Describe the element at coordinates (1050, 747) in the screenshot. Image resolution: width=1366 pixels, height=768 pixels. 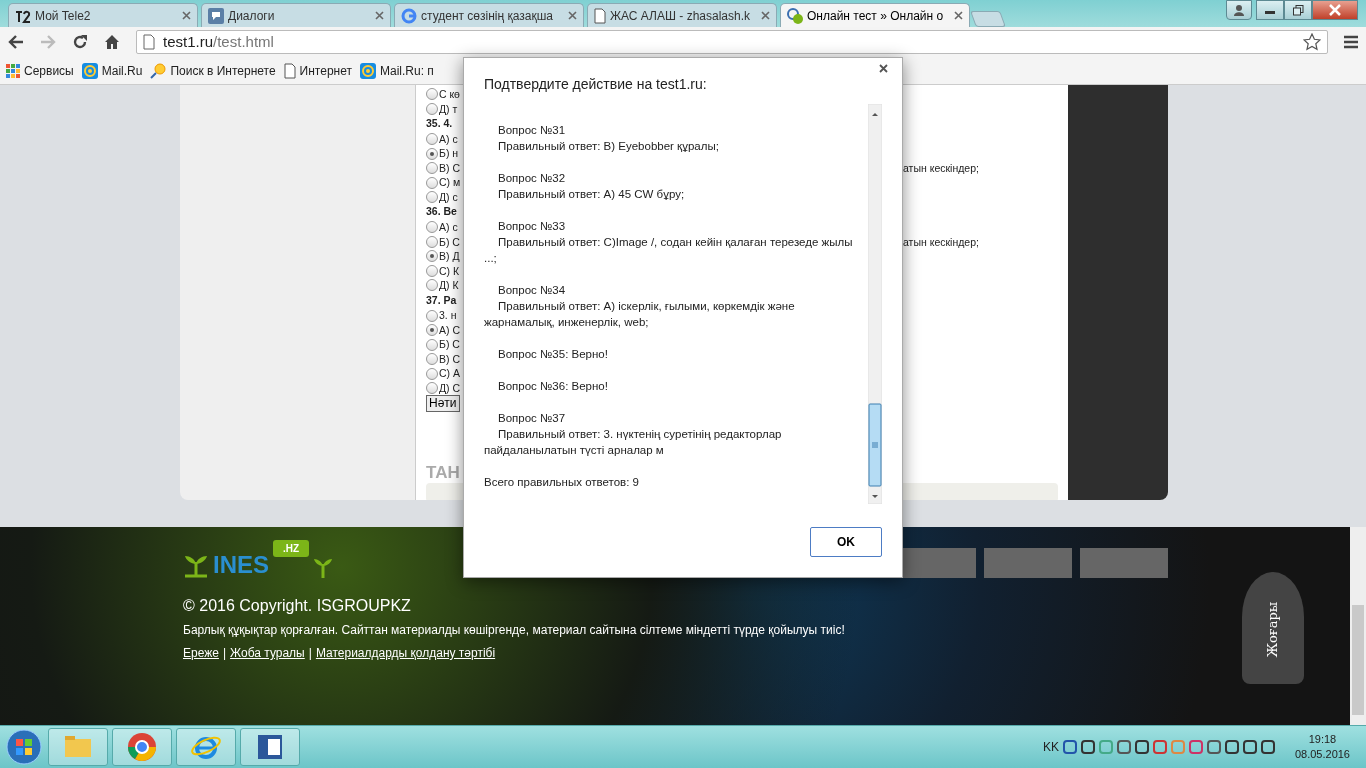
I see `language-indicator: KK` at that location.